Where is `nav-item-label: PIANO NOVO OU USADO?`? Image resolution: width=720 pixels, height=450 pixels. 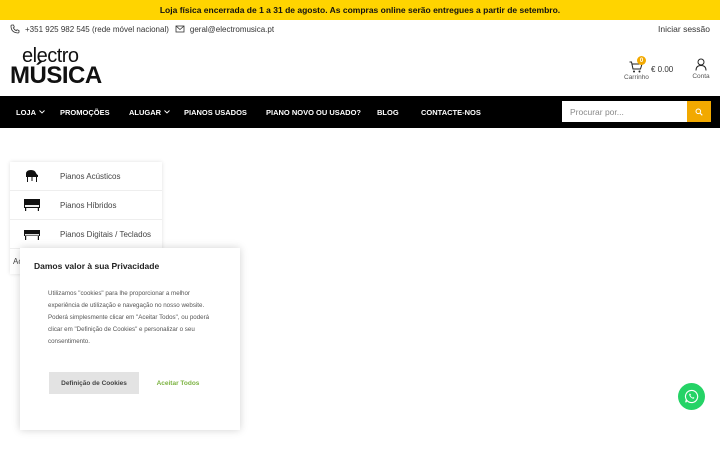 nav-item-label: PIANO NOVO OU USADO? is located at coordinates (314, 112).